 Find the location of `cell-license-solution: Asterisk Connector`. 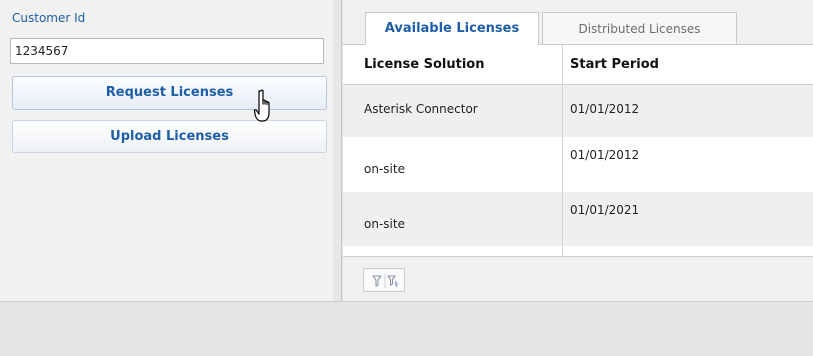

cell-license-solution: Asterisk Connector is located at coordinates (421, 109).